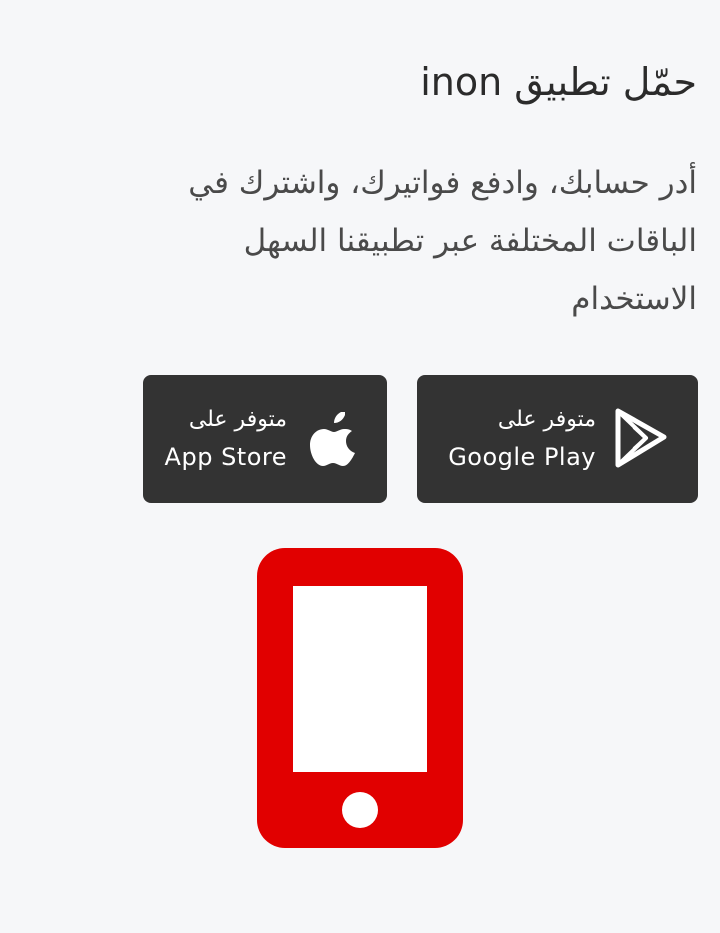  I want to click on google-play-button: متوفر على Google Play, so click(557, 439).